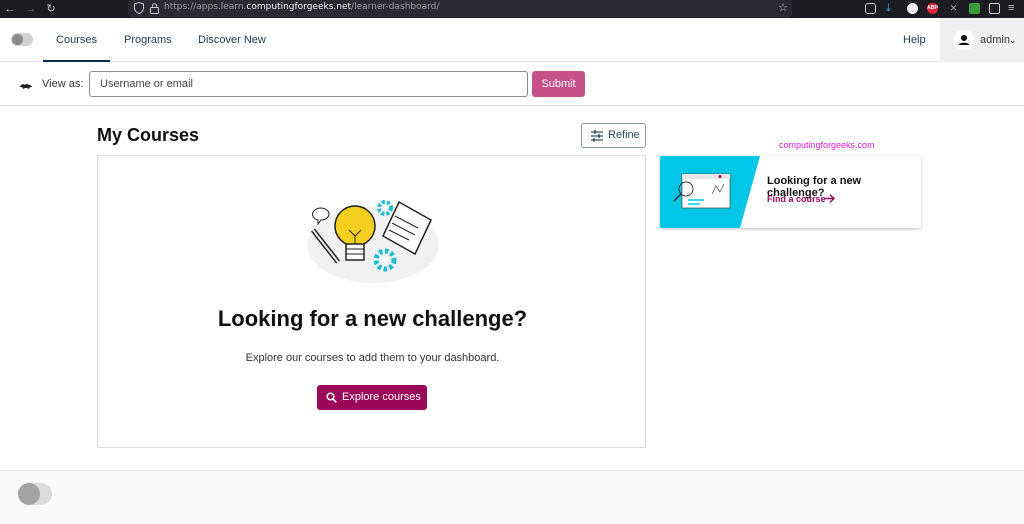 The image size is (1024, 524). Describe the element at coordinates (63, 84) in the screenshot. I see `view-as-label: View as:` at that location.